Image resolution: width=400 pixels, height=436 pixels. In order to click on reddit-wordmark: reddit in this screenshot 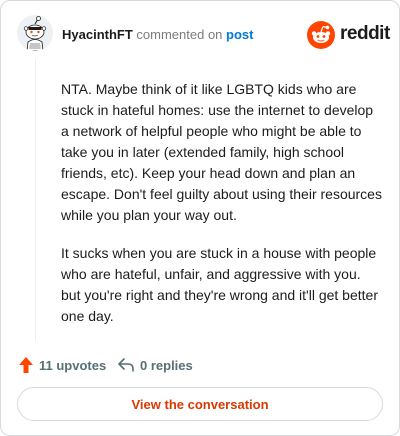, I will do `click(365, 33)`.